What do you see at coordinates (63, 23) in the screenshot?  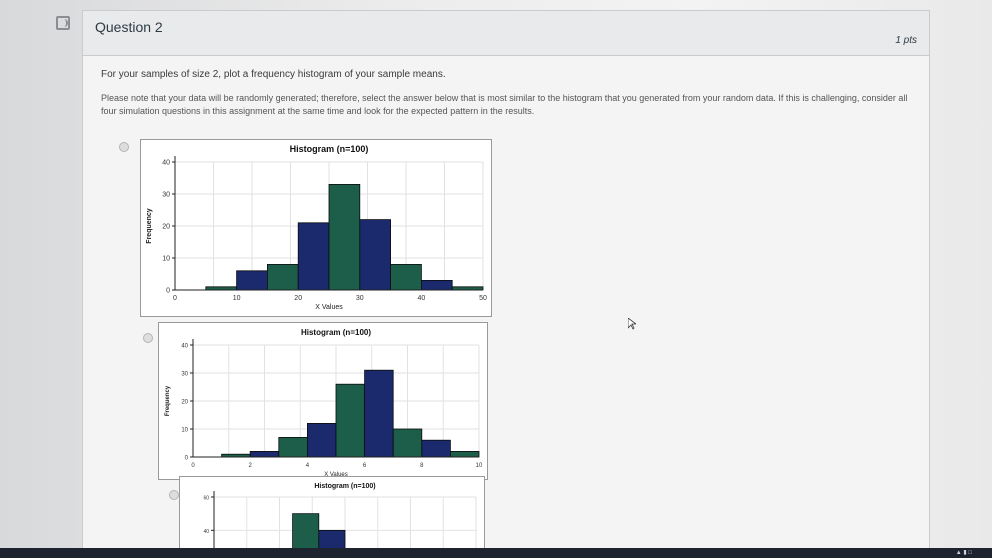 I see `bookmark-flag-icon` at bounding box center [63, 23].